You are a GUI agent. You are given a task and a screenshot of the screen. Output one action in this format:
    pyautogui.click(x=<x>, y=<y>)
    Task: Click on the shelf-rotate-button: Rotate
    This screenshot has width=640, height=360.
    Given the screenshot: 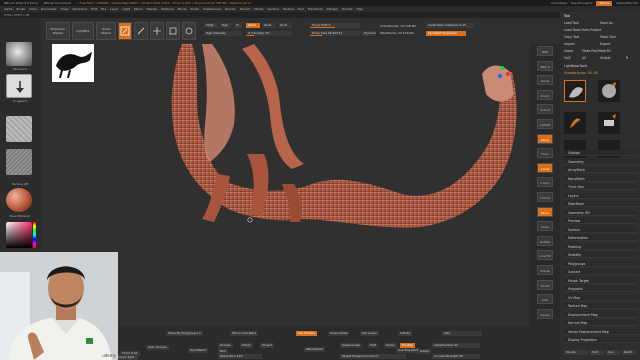 What is the action you would take?
    pyautogui.click(x=545, y=240)
    